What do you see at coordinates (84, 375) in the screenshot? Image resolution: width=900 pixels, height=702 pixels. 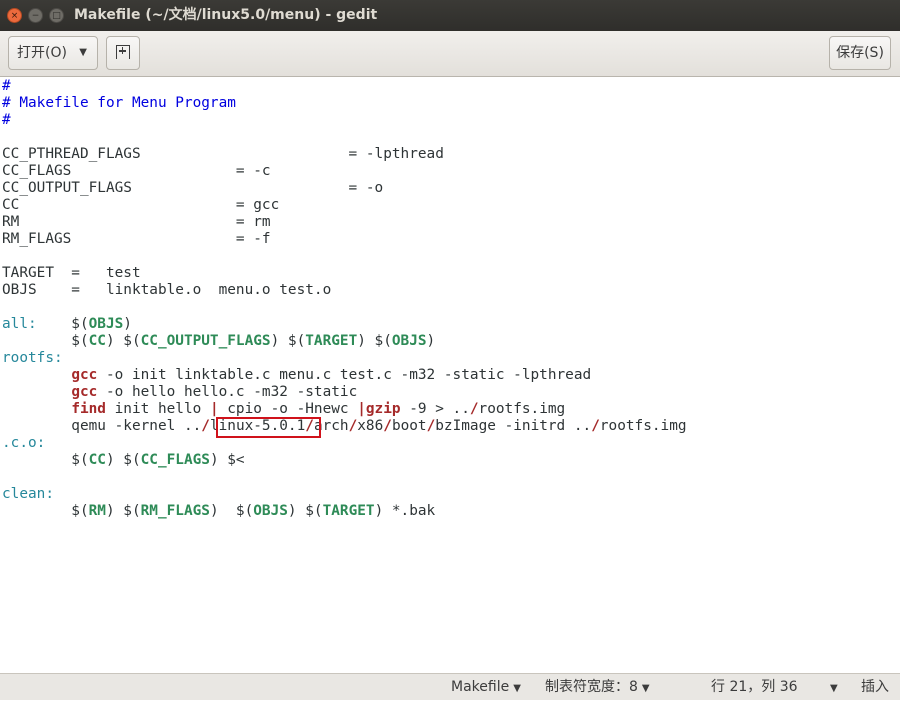 I see `code-token: gcc` at bounding box center [84, 375].